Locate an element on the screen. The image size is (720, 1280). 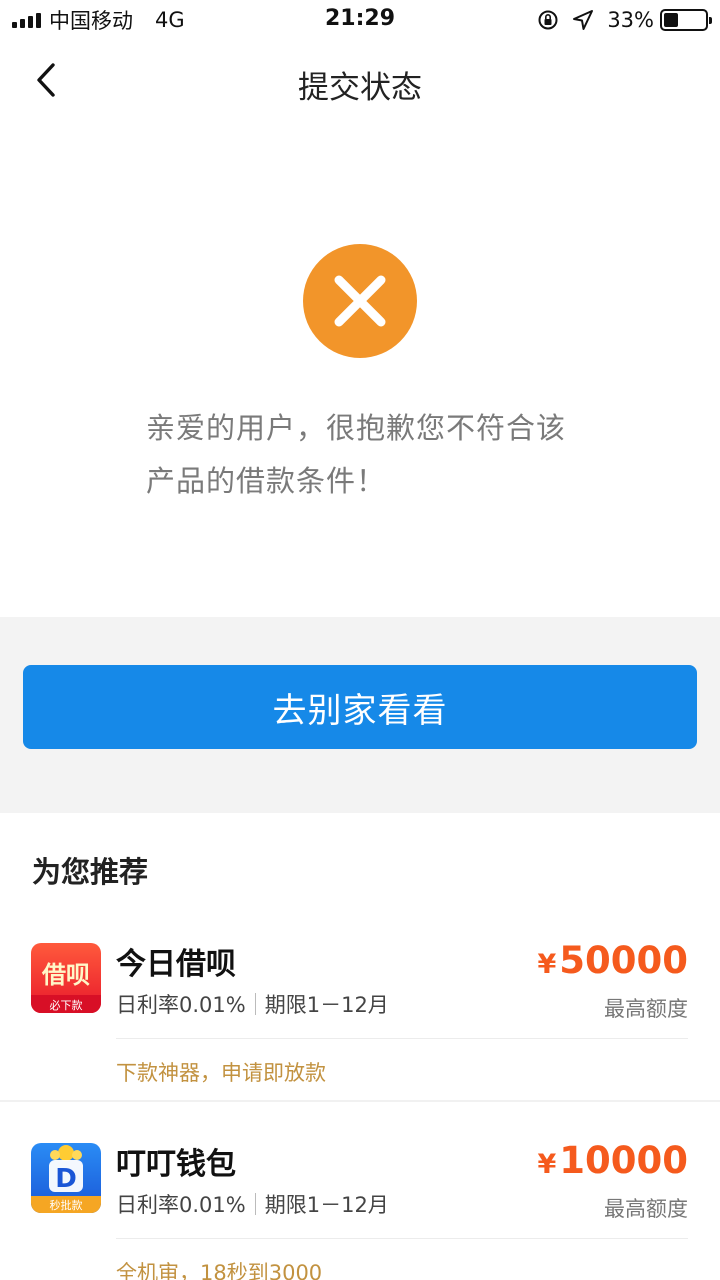
amount-value: 10000 is located at coordinates (623, 1160).